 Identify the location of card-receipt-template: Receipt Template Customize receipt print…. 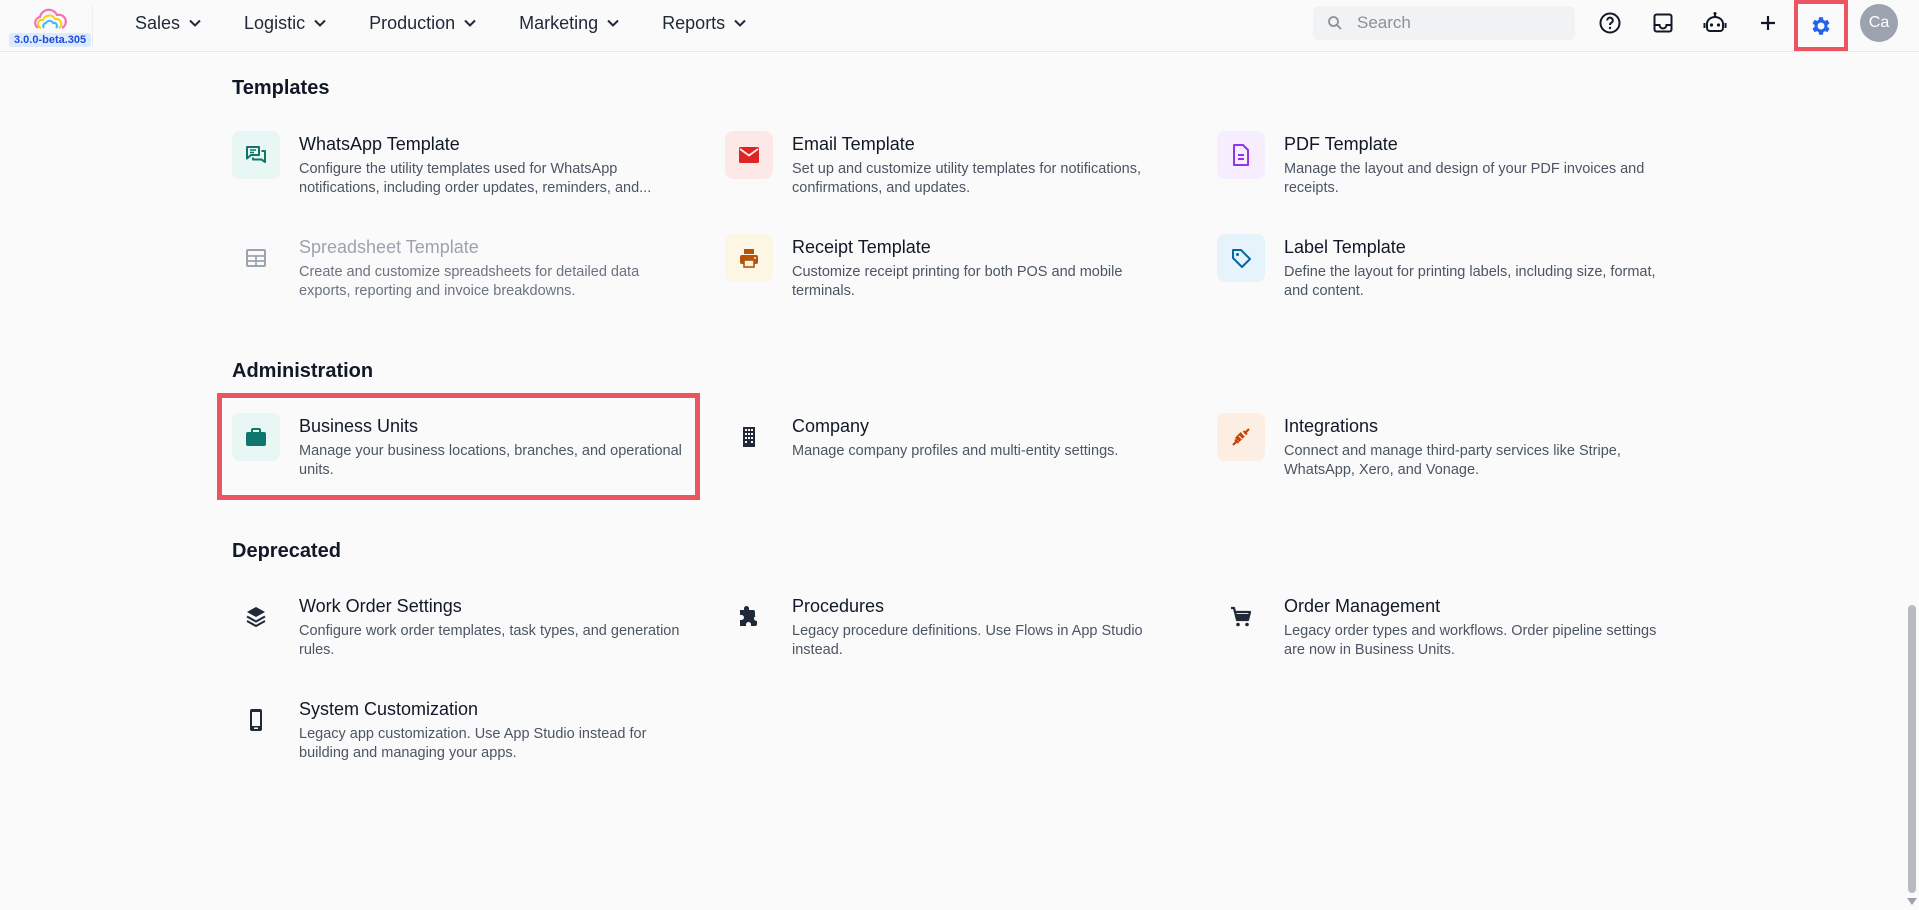
(945, 274).